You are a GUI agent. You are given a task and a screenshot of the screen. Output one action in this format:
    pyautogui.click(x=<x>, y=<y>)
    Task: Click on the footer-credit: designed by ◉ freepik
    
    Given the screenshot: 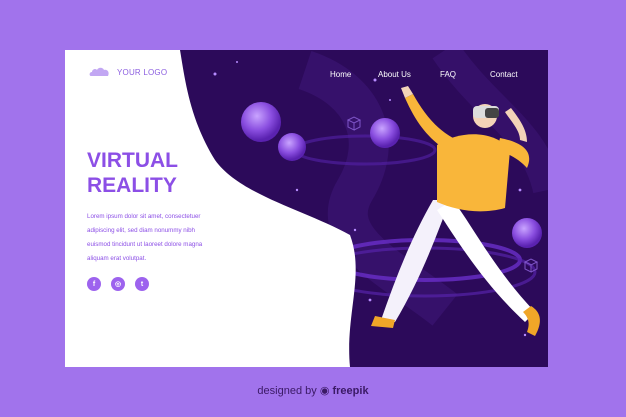 What is the action you would take?
    pyautogui.click(x=313, y=390)
    